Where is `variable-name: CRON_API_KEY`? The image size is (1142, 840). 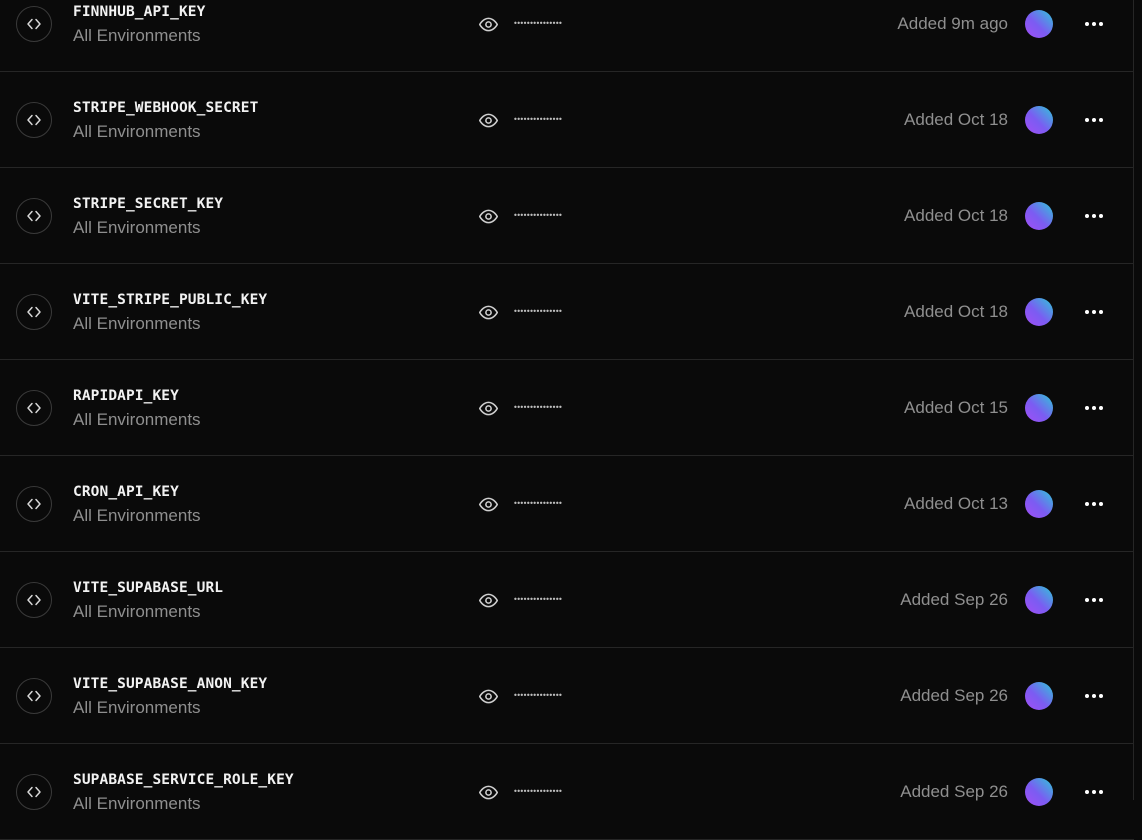 variable-name: CRON_API_KEY is located at coordinates (126, 492).